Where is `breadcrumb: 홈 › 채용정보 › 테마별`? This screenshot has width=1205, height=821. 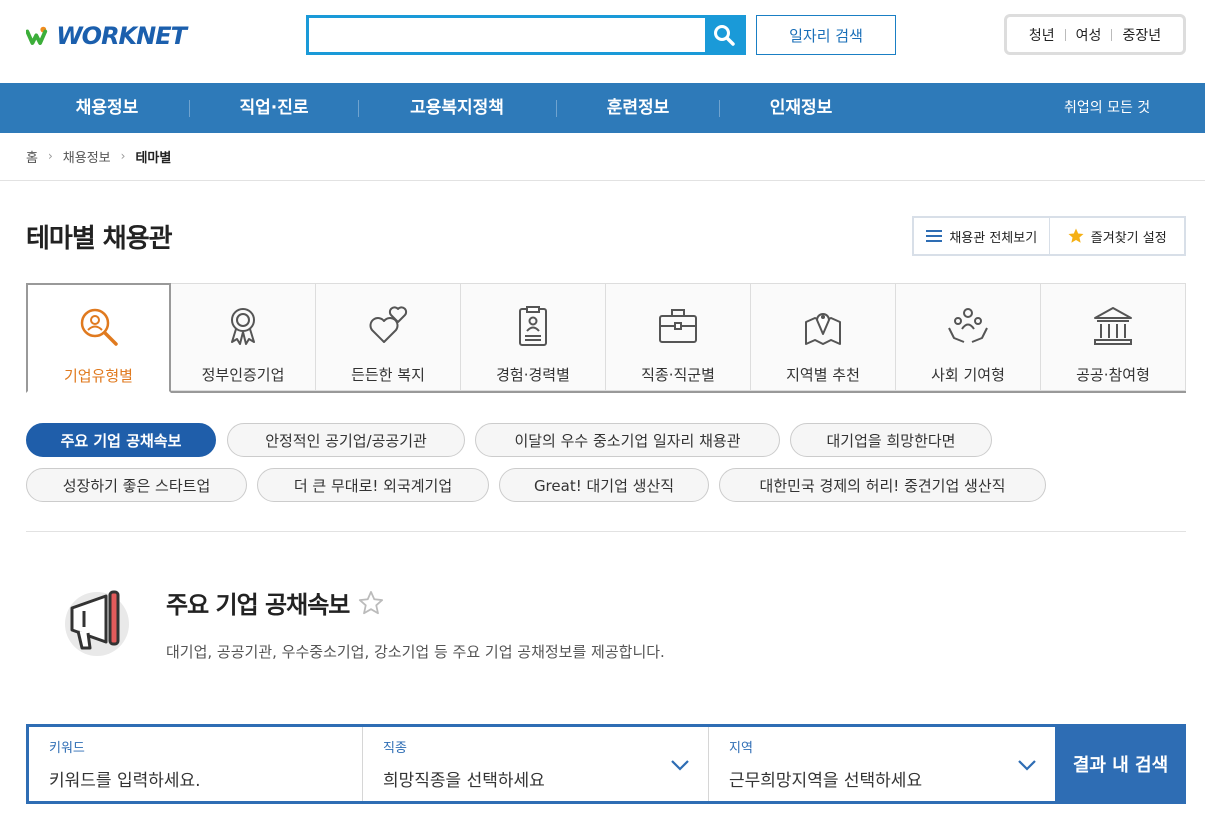 breadcrumb: 홈 › 채용정보 › 테마별 is located at coordinates (98, 156).